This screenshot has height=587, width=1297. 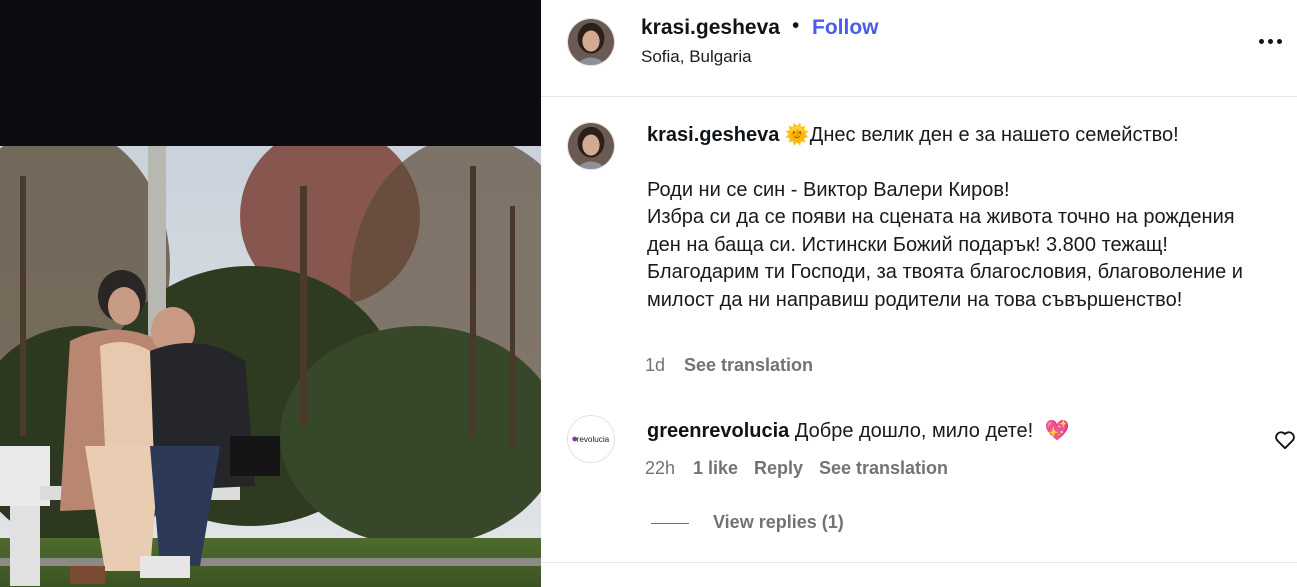 I want to click on heart-outline-icon, so click(x=1285, y=440).